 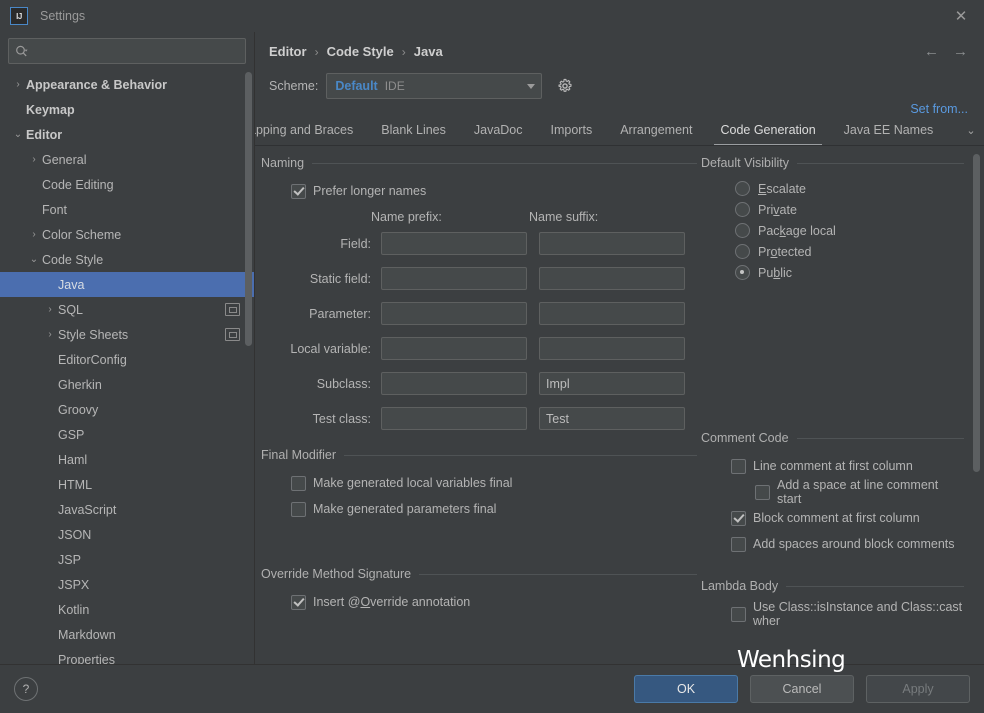 I want to click on final-modifier-checkbox-row: Make generated parameters final, so click(x=479, y=509).